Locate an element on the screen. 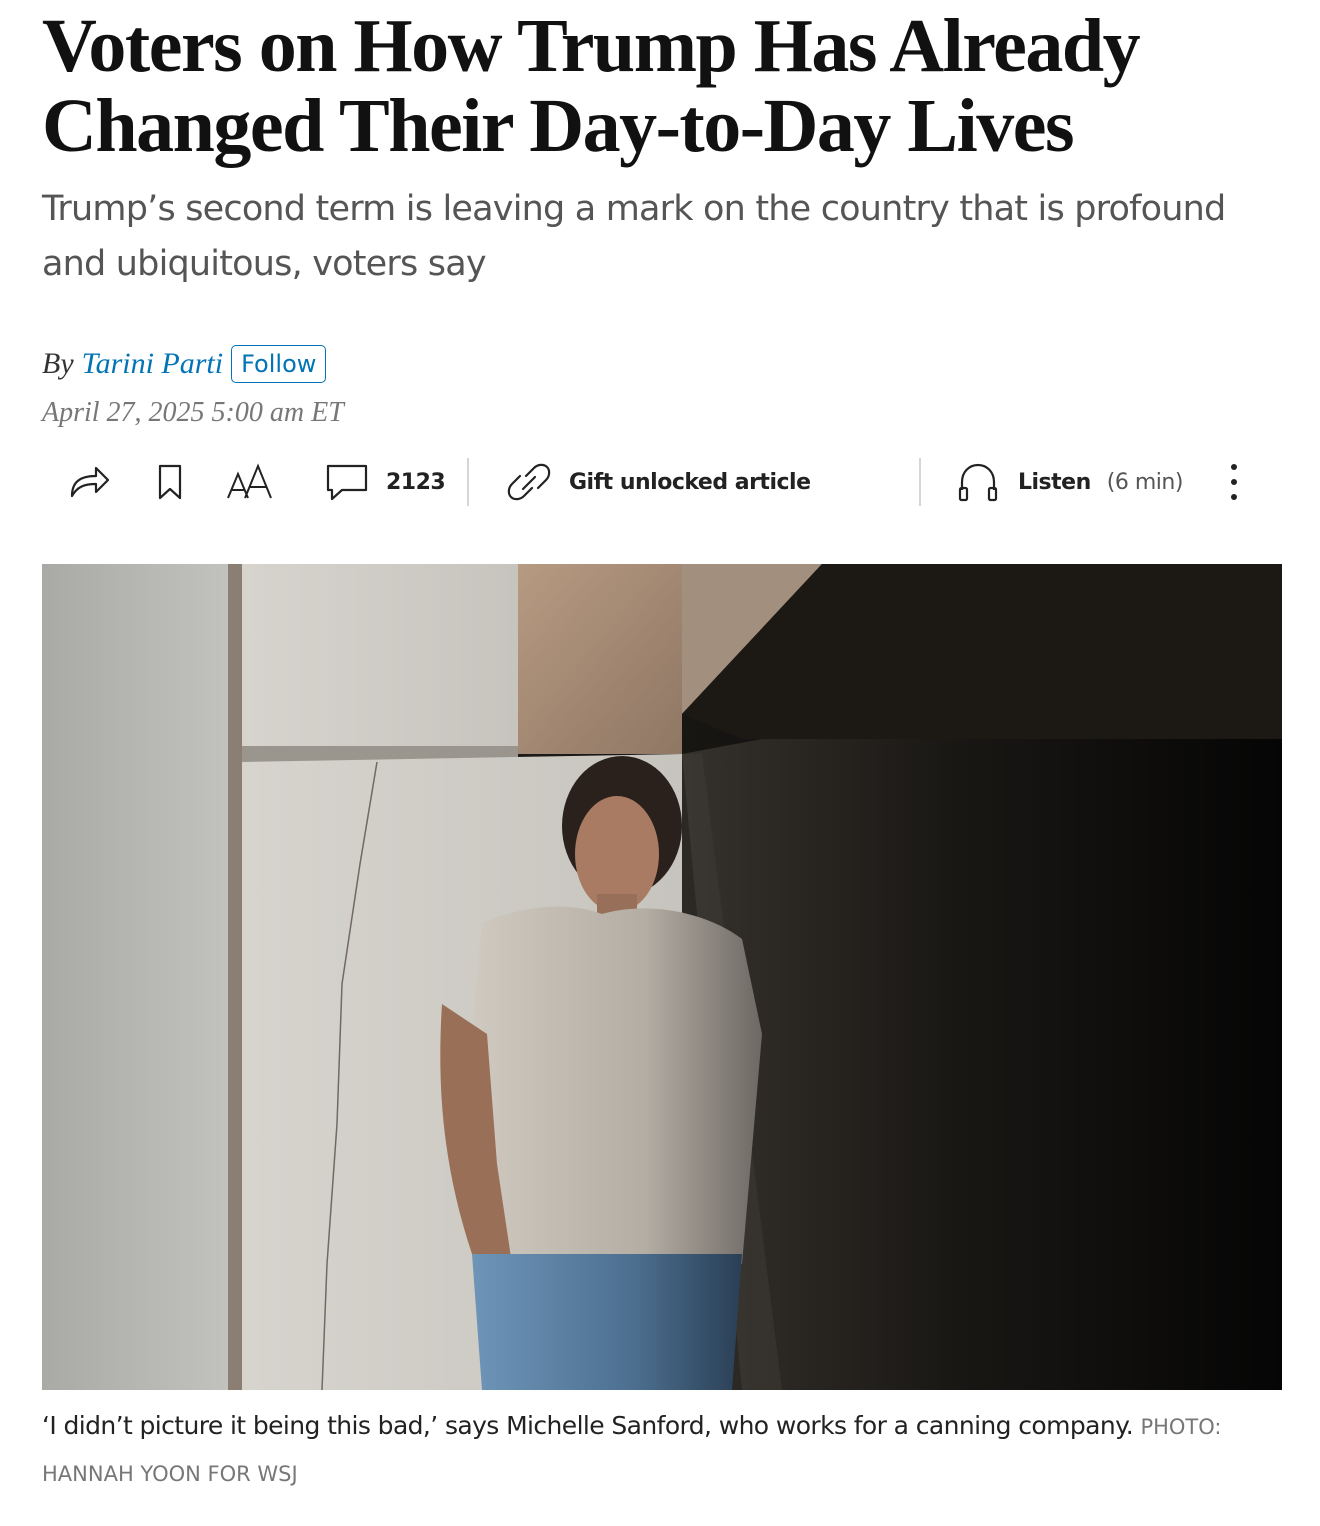  comments-button: 2123 is located at coordinates (385, 482).